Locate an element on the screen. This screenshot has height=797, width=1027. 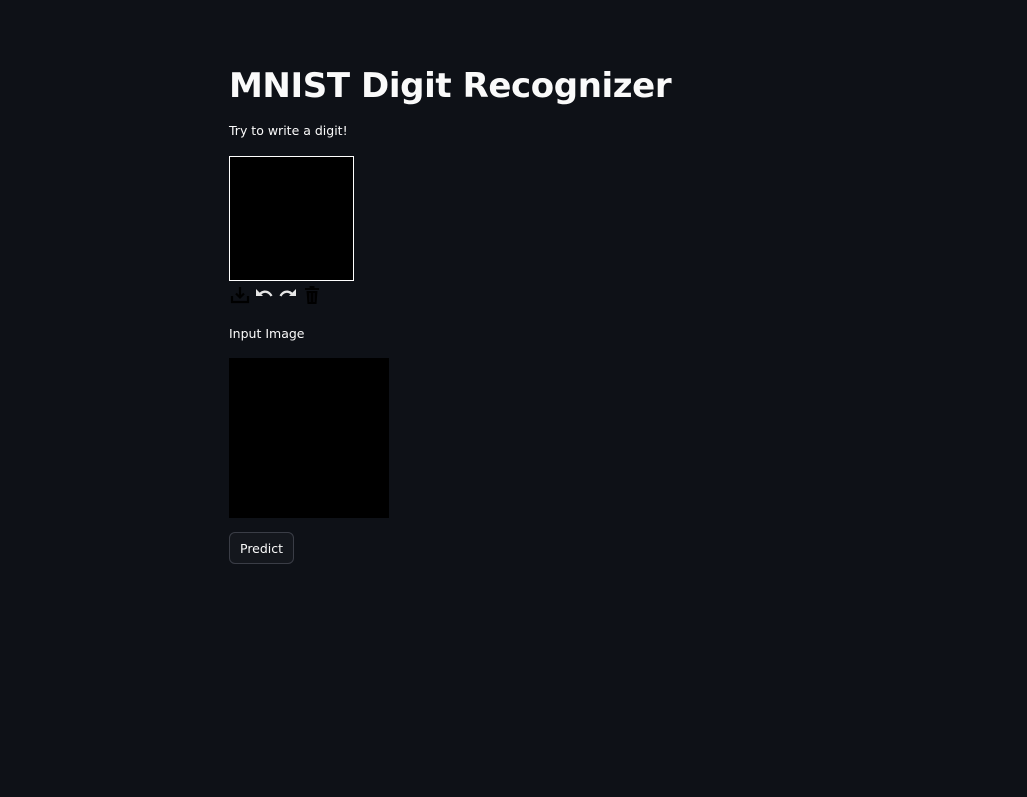
input-image-label: Input Image is located at coordinates (267, 333).